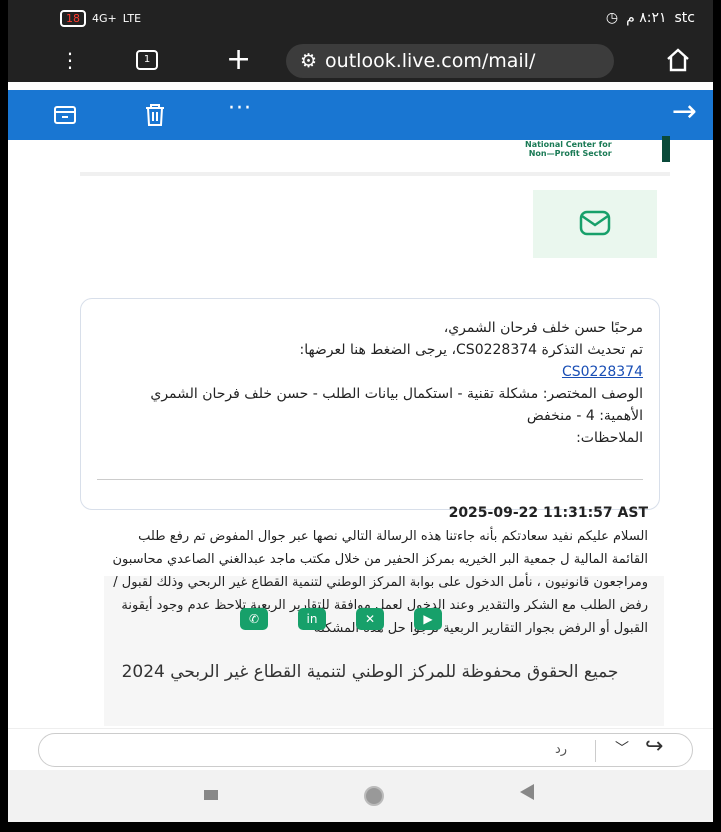 This screenshot has width=721, height=832. Describe the element at coordinates (666, 149) in the screenshot. I see `logo-mark` at that location.